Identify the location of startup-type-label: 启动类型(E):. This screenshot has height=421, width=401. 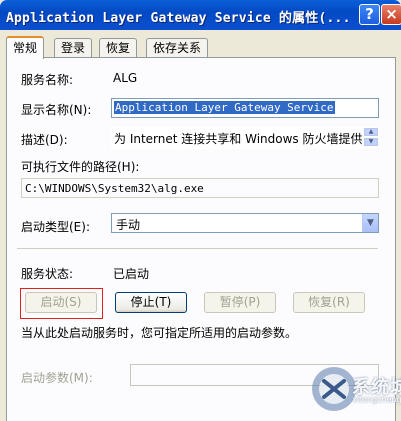
(55, 227).